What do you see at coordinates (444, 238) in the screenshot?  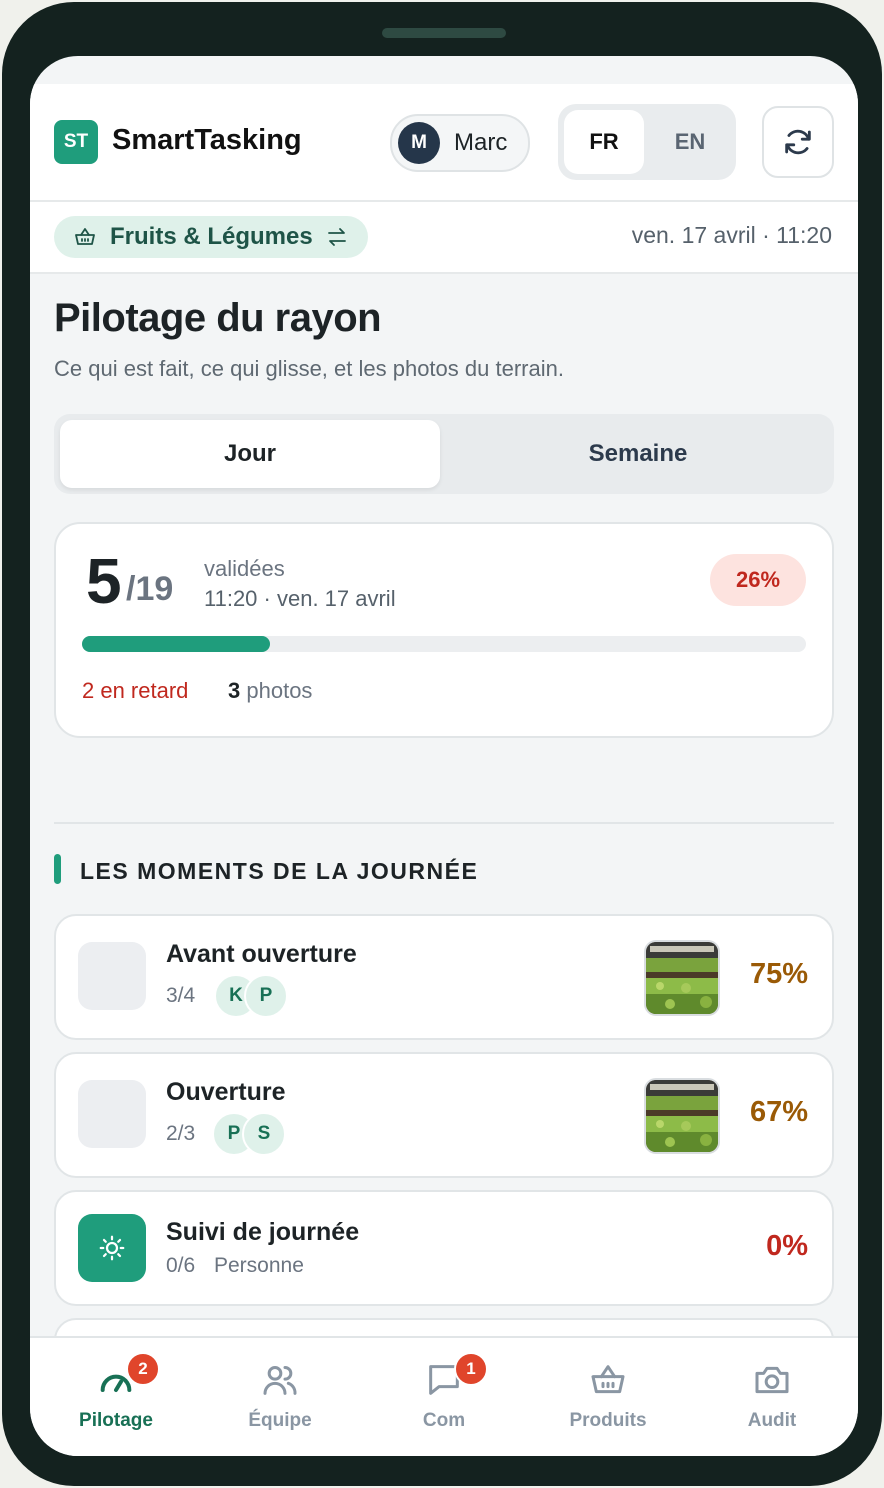 I see `department-bar: Fruits & Légumes ven. 17 avril · 11:20` at bounding box center [444, 238].